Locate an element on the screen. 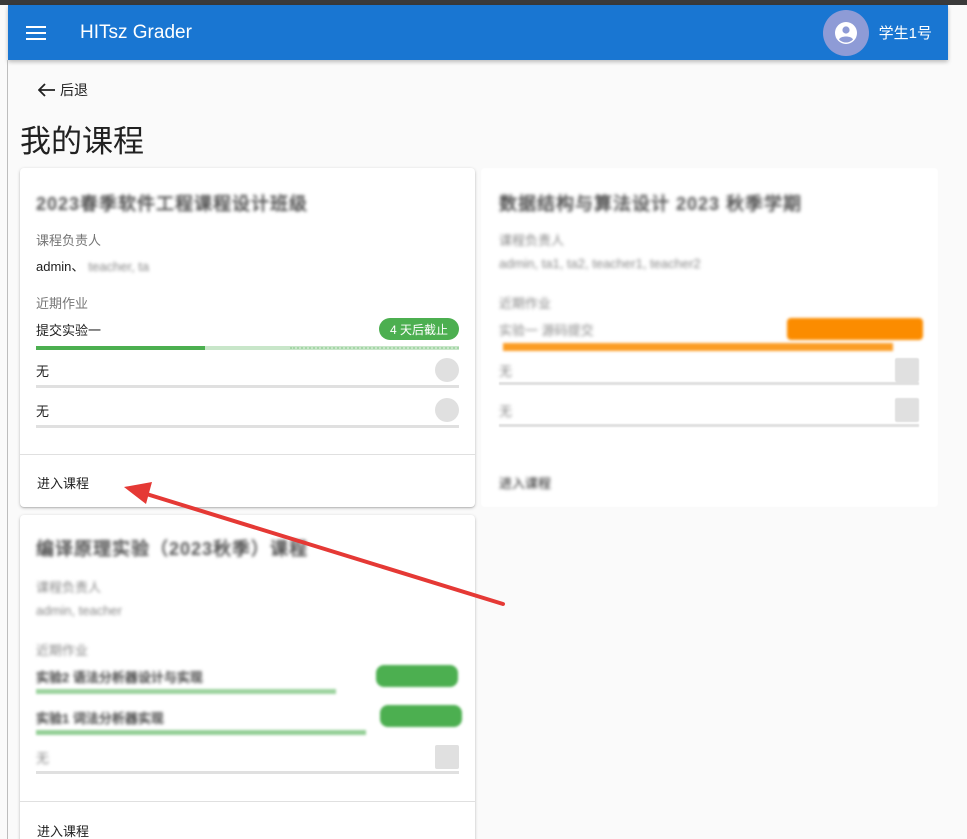  course-title: 编译原理实验（2023秋季）课程 is located at coordinates (172, 549).